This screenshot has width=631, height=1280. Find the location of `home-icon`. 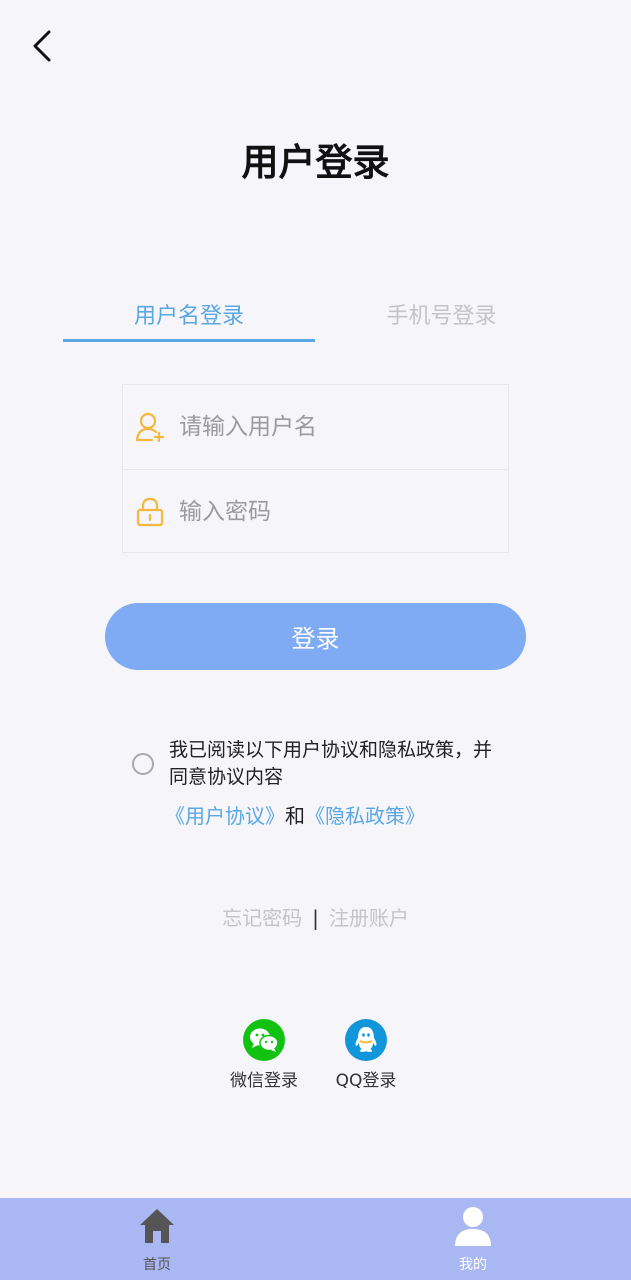

home-icon is located at coordinates (157, 1226).